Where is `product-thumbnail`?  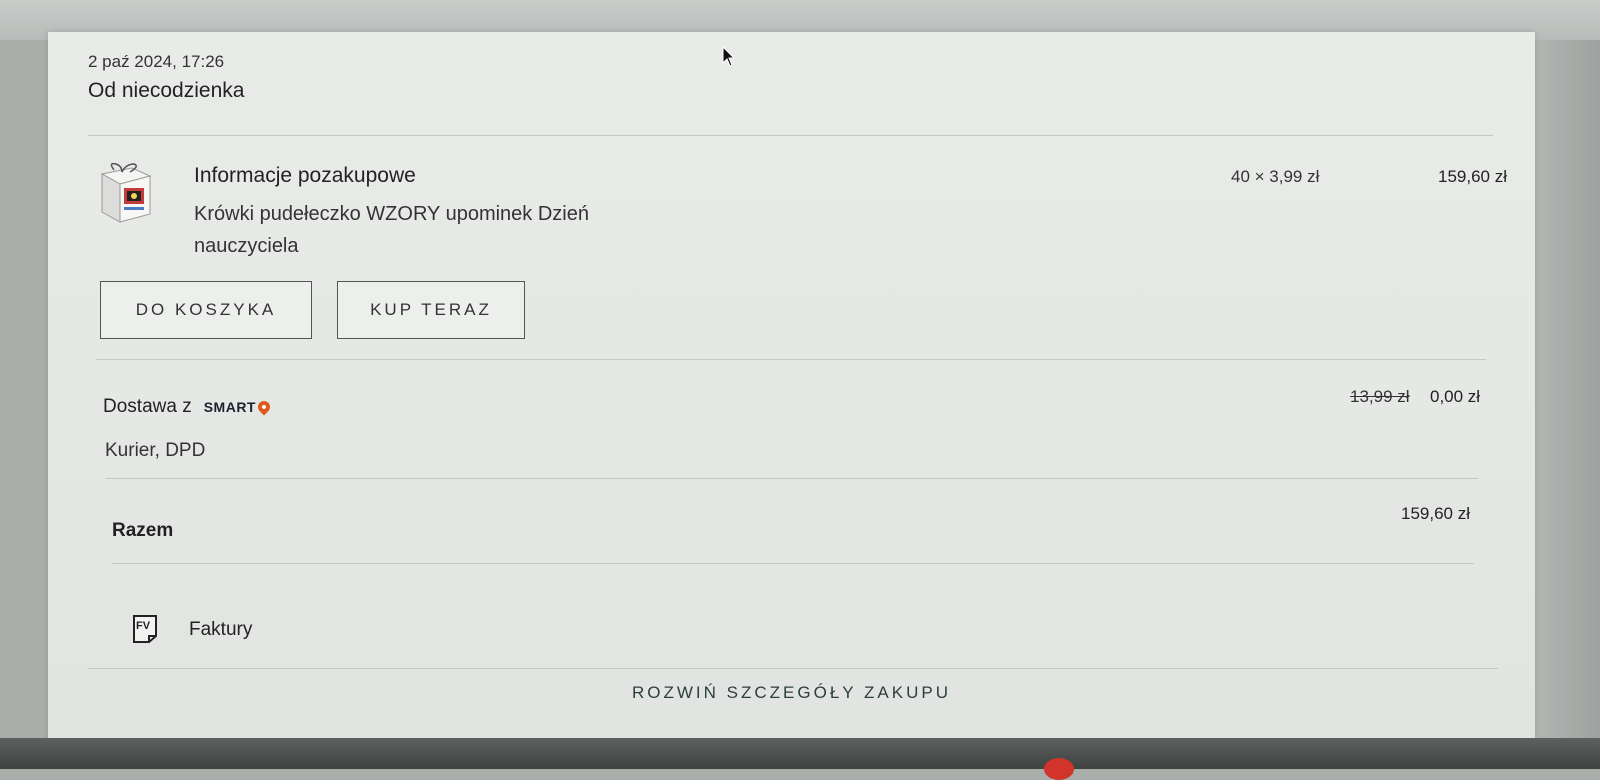 product-thumbnail is located at coordinates (124, 193).